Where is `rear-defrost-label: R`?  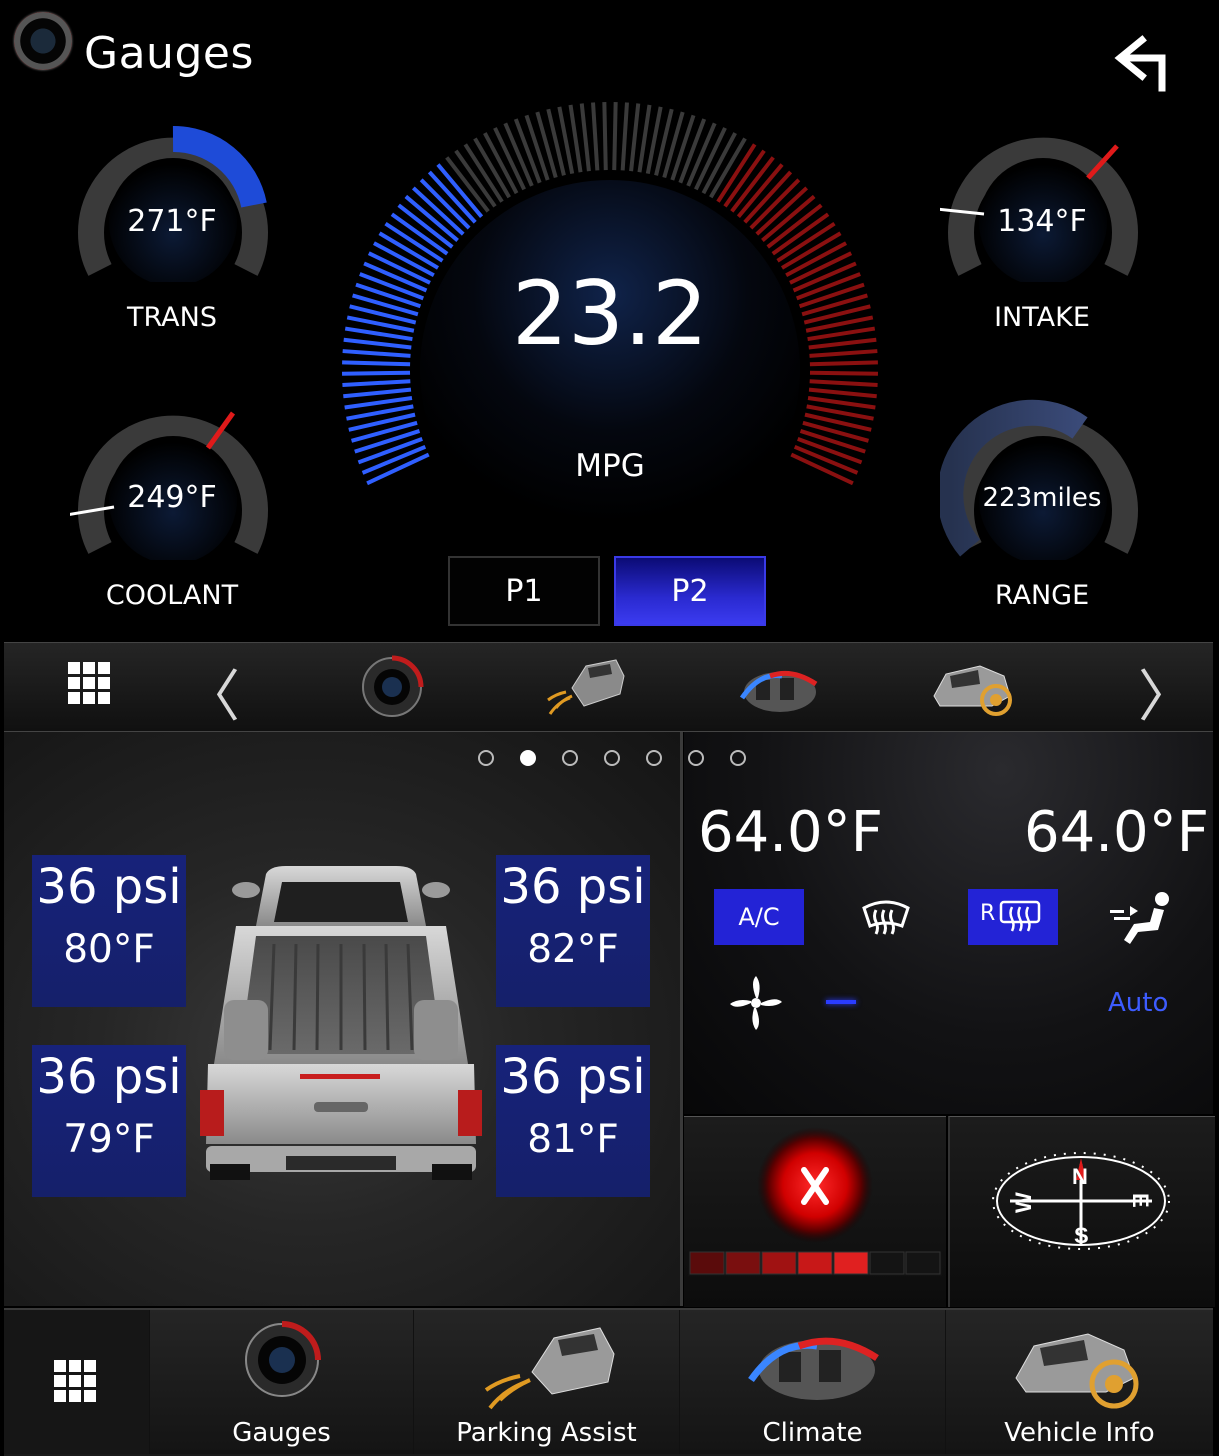 rear-defrost-label: R is located at coordinates (988, 913).